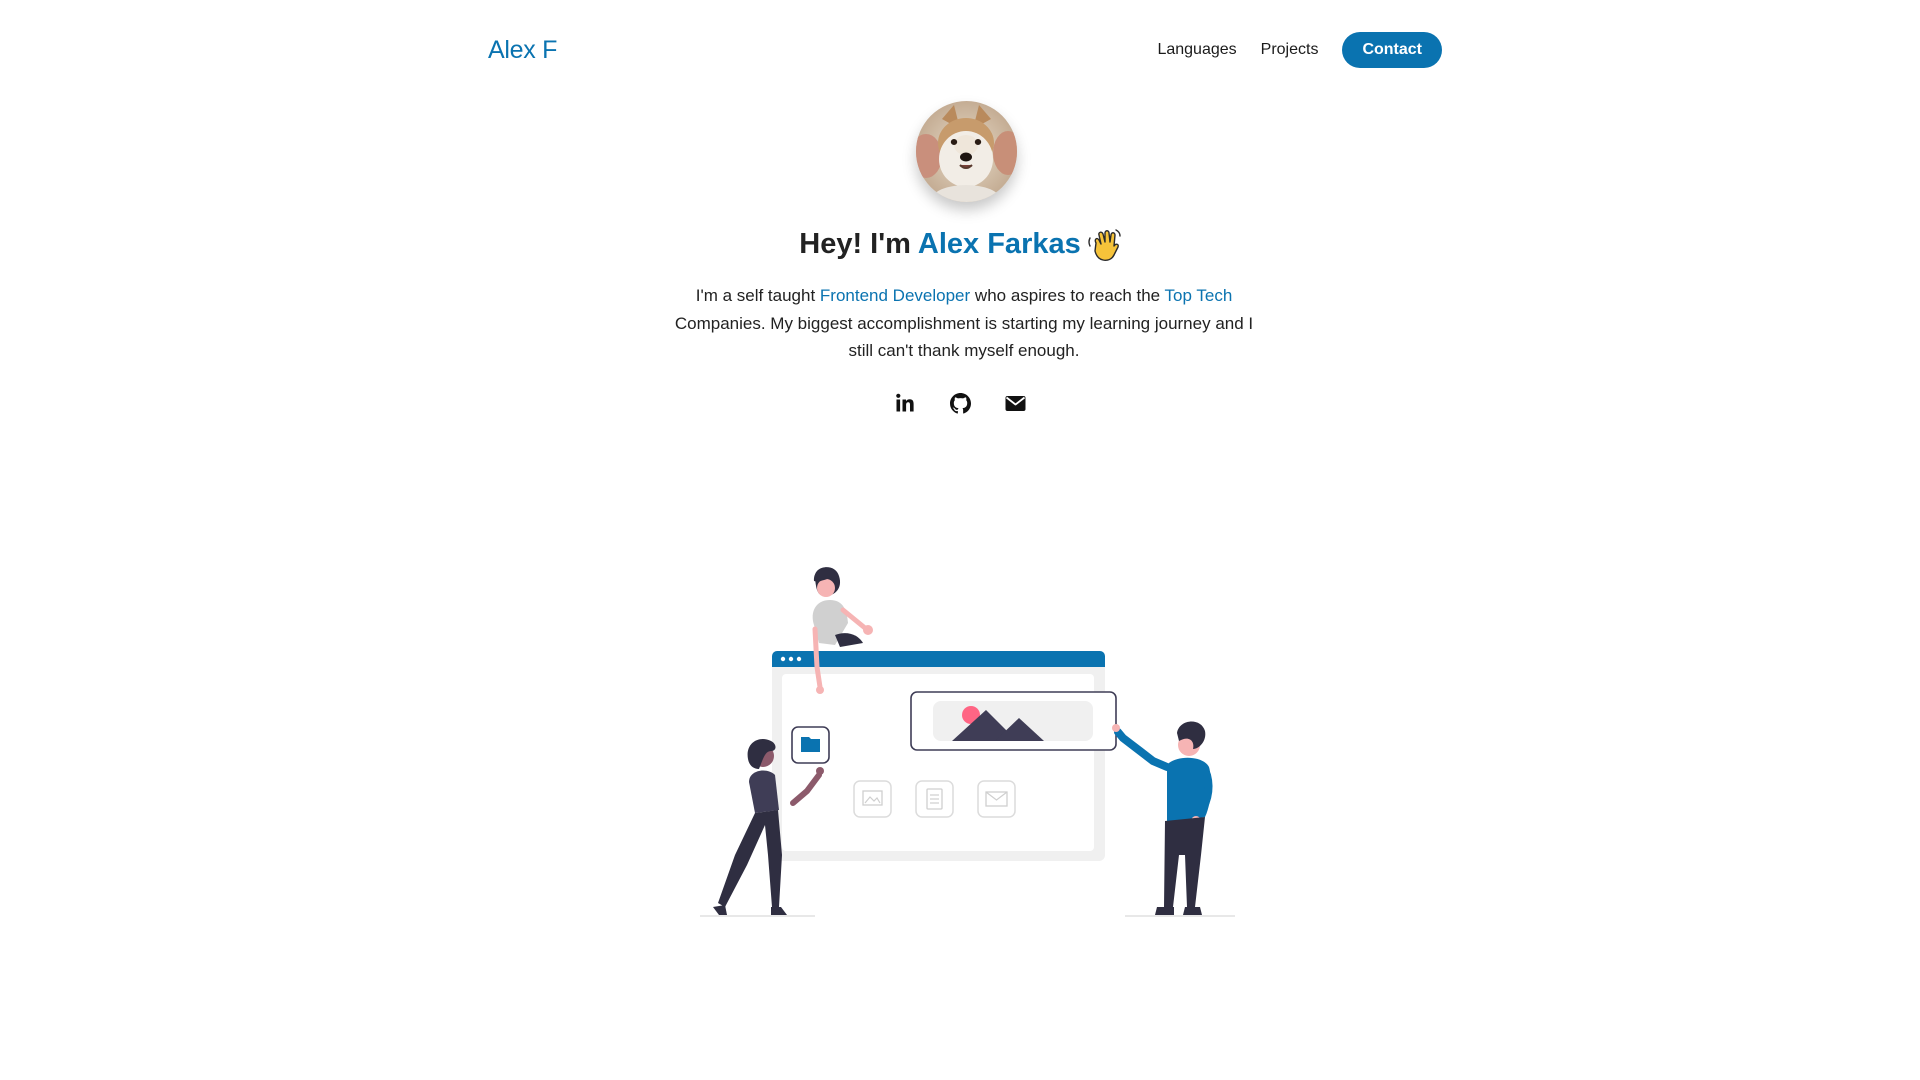 This screenshot has height=1080, width=1920. I want to click on hero-title-prefix: Hey! I'm, so click(858, 244).